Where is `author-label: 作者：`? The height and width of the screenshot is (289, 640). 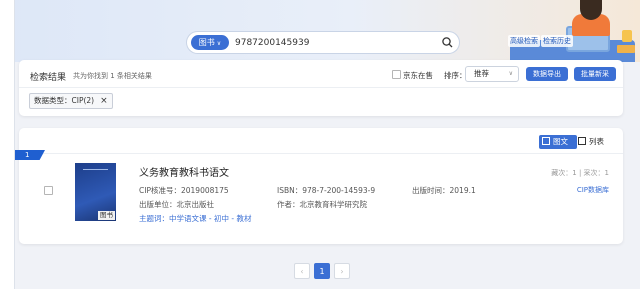 author-label: 作者： is located at coordinates (288, 204).